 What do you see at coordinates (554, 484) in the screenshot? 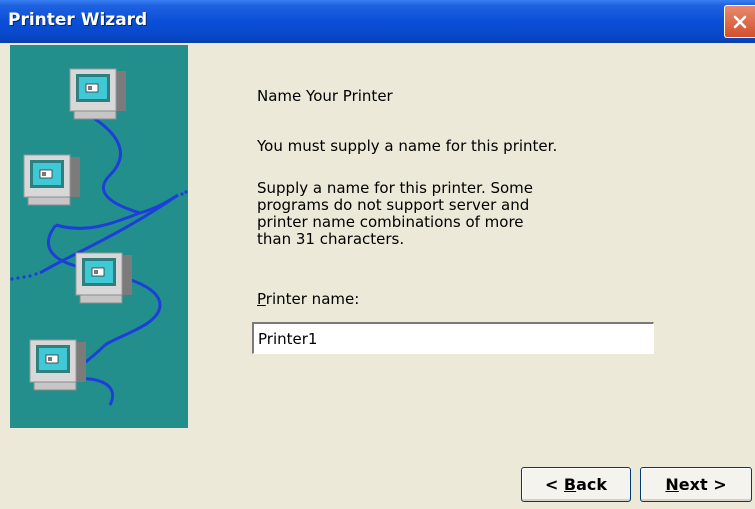
I see `back-button-prefix: <` at bounding box center [554, 484].